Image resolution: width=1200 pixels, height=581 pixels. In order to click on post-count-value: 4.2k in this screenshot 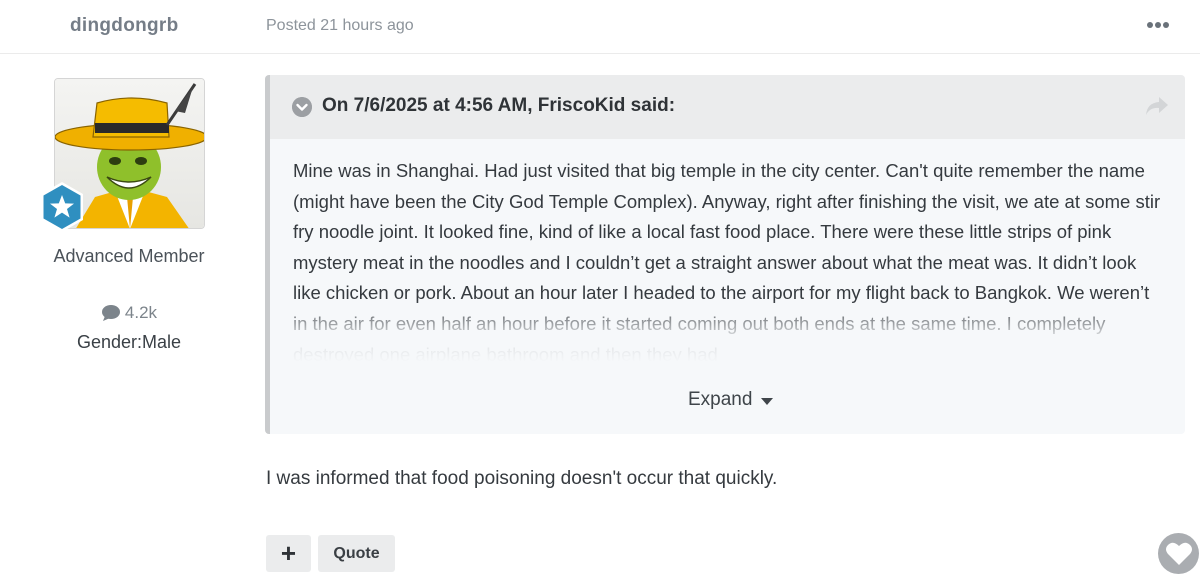, I will do `click(141, 312)`.